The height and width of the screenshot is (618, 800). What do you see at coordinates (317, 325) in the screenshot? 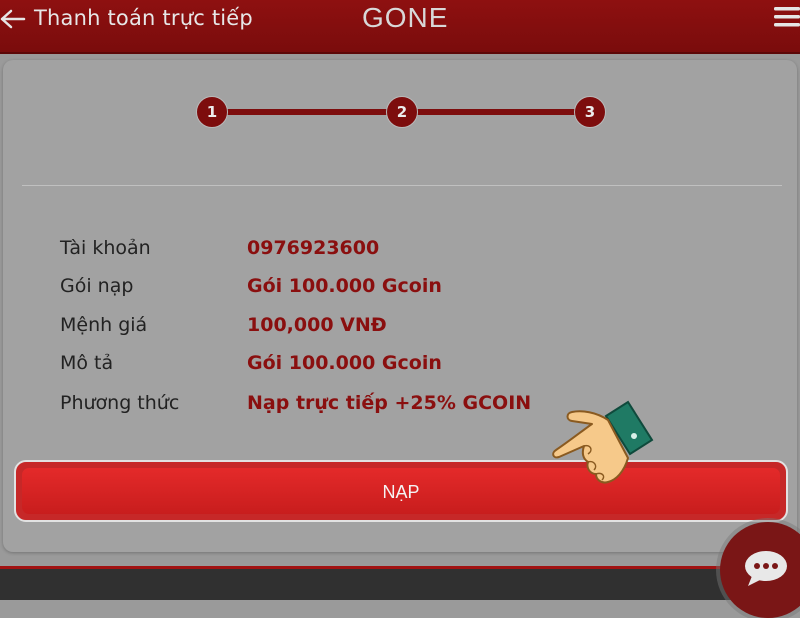
I see `detail-value: 100,000 VNĐ` at bounding box center [317, 325].